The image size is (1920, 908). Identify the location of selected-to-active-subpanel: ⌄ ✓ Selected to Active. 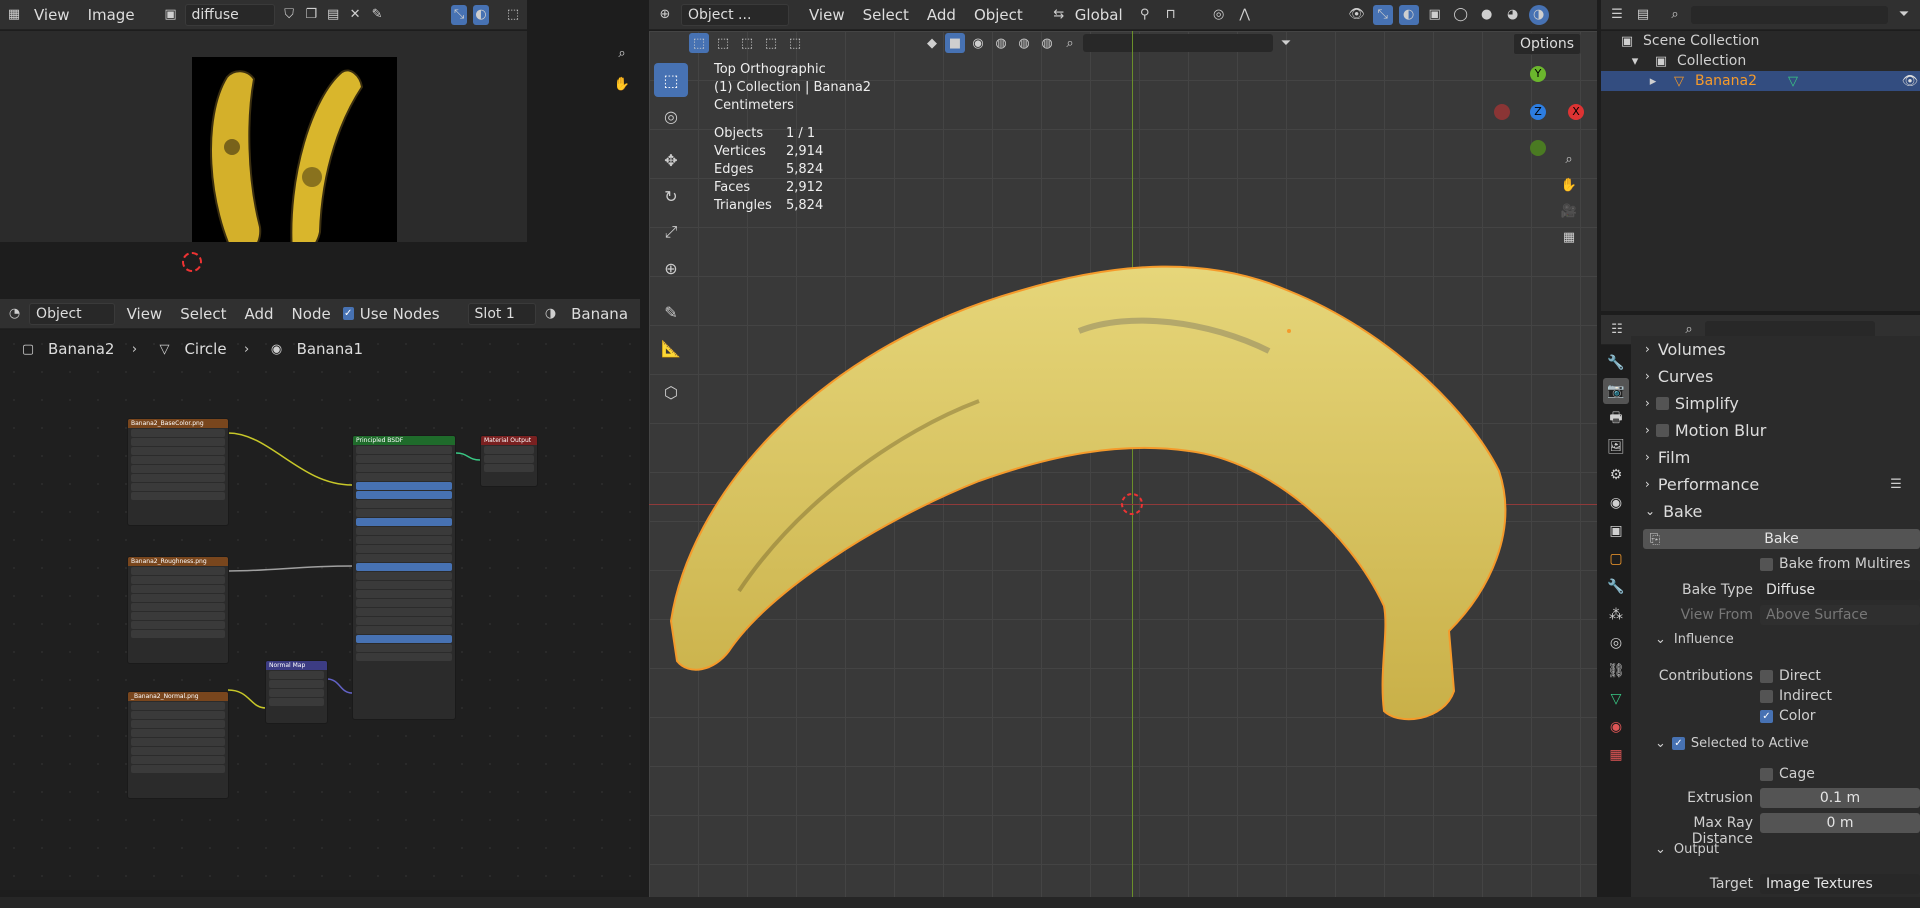
(1732, 743).